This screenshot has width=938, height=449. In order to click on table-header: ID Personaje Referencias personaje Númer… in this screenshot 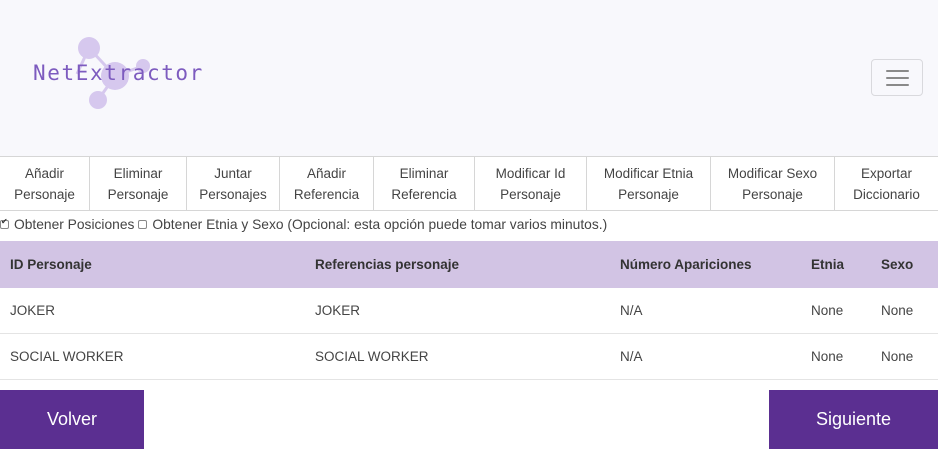, I will do `click(469, 264)`.